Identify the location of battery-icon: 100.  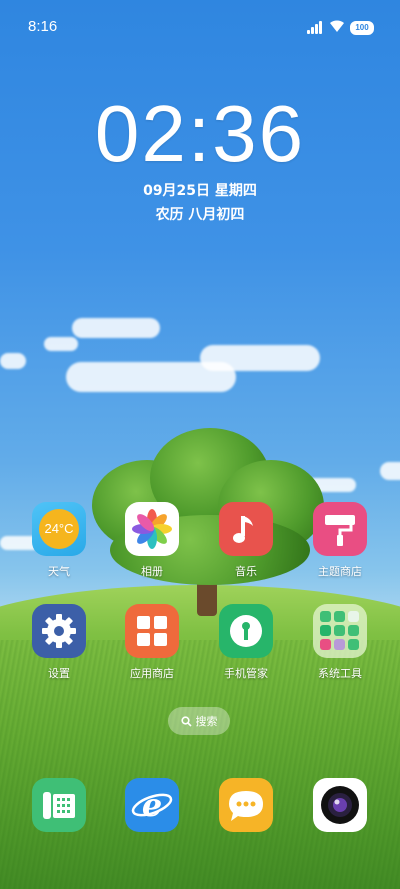
(362, 28).